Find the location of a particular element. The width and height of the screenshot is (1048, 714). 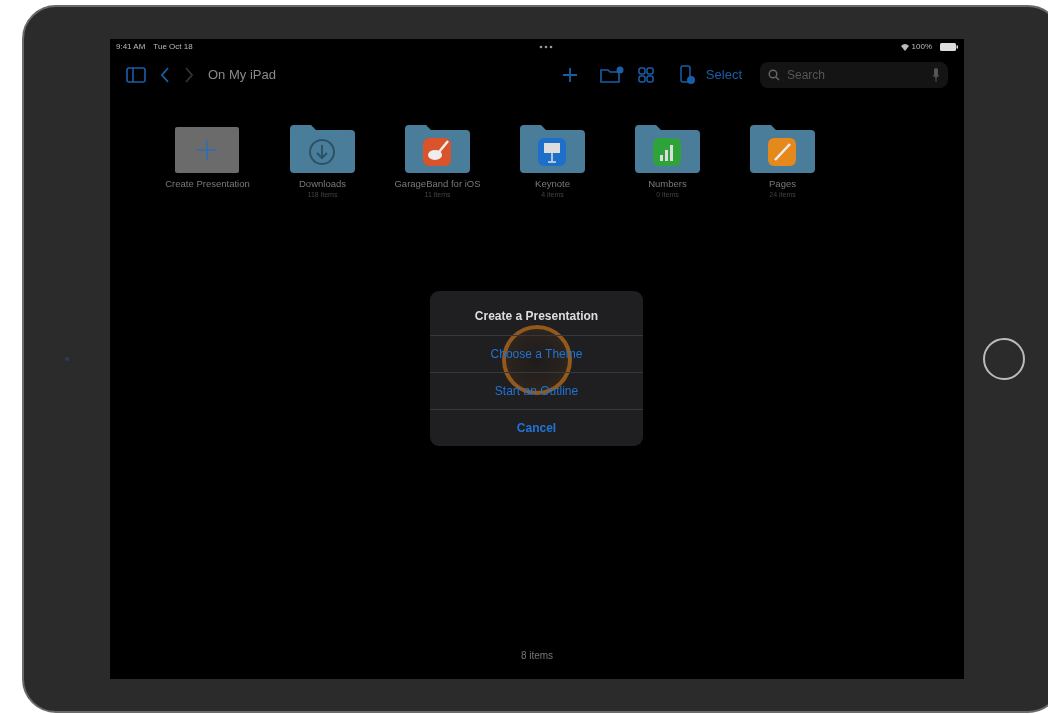

item-name: GarageBand for iOS is located at coordinates (437, 184).